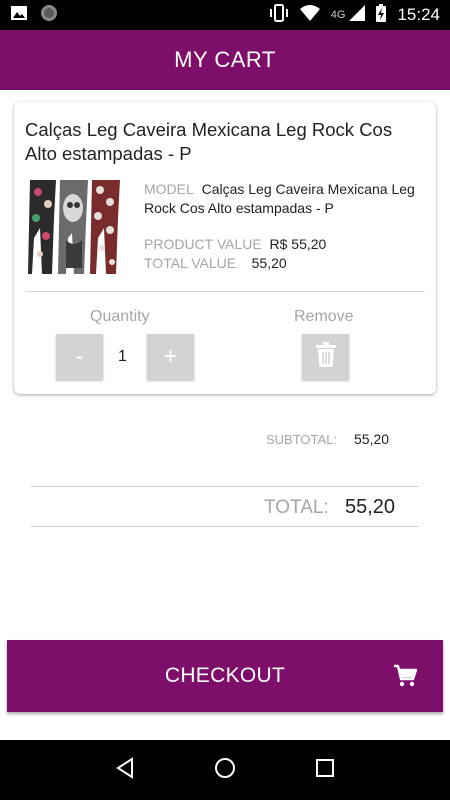  I want to click on network-type: 4G, so click(338, 15).